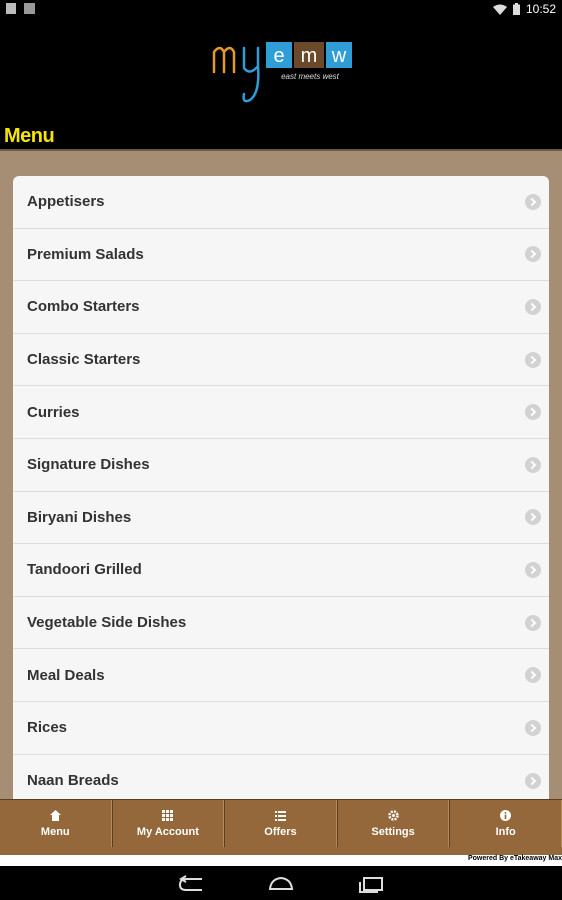 This screenshot has width=562, height=900. I want to click on myemw-logo: e m w east meets west, so click(282, 72).